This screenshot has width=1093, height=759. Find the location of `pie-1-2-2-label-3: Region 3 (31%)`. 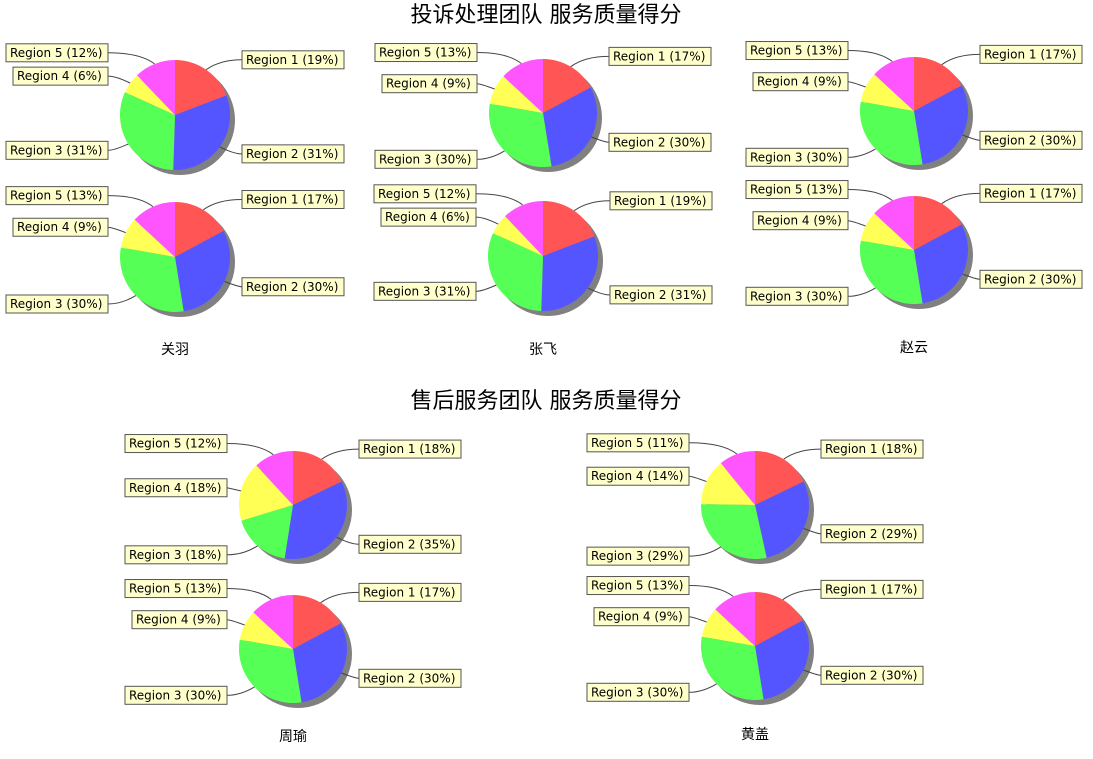

pie-1-2-2-label-3: Region 3 (31%) is located at coordinates (424, 291).